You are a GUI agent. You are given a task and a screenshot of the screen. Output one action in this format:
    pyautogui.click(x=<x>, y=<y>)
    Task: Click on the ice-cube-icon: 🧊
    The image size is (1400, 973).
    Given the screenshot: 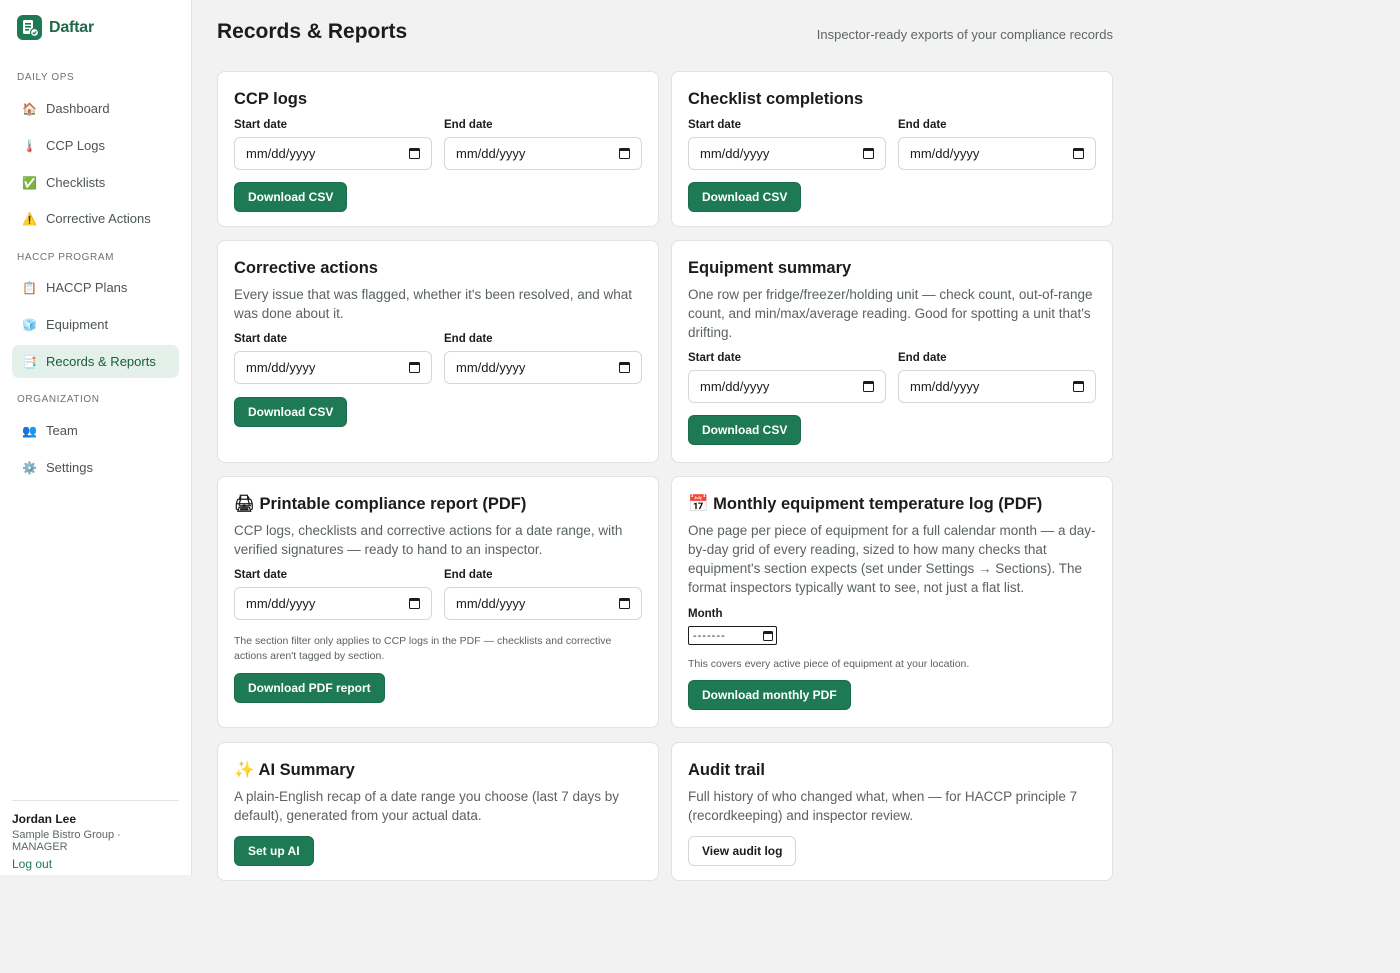 What is the action you would take?
    pyautogui.click(x=29, y=324)
    